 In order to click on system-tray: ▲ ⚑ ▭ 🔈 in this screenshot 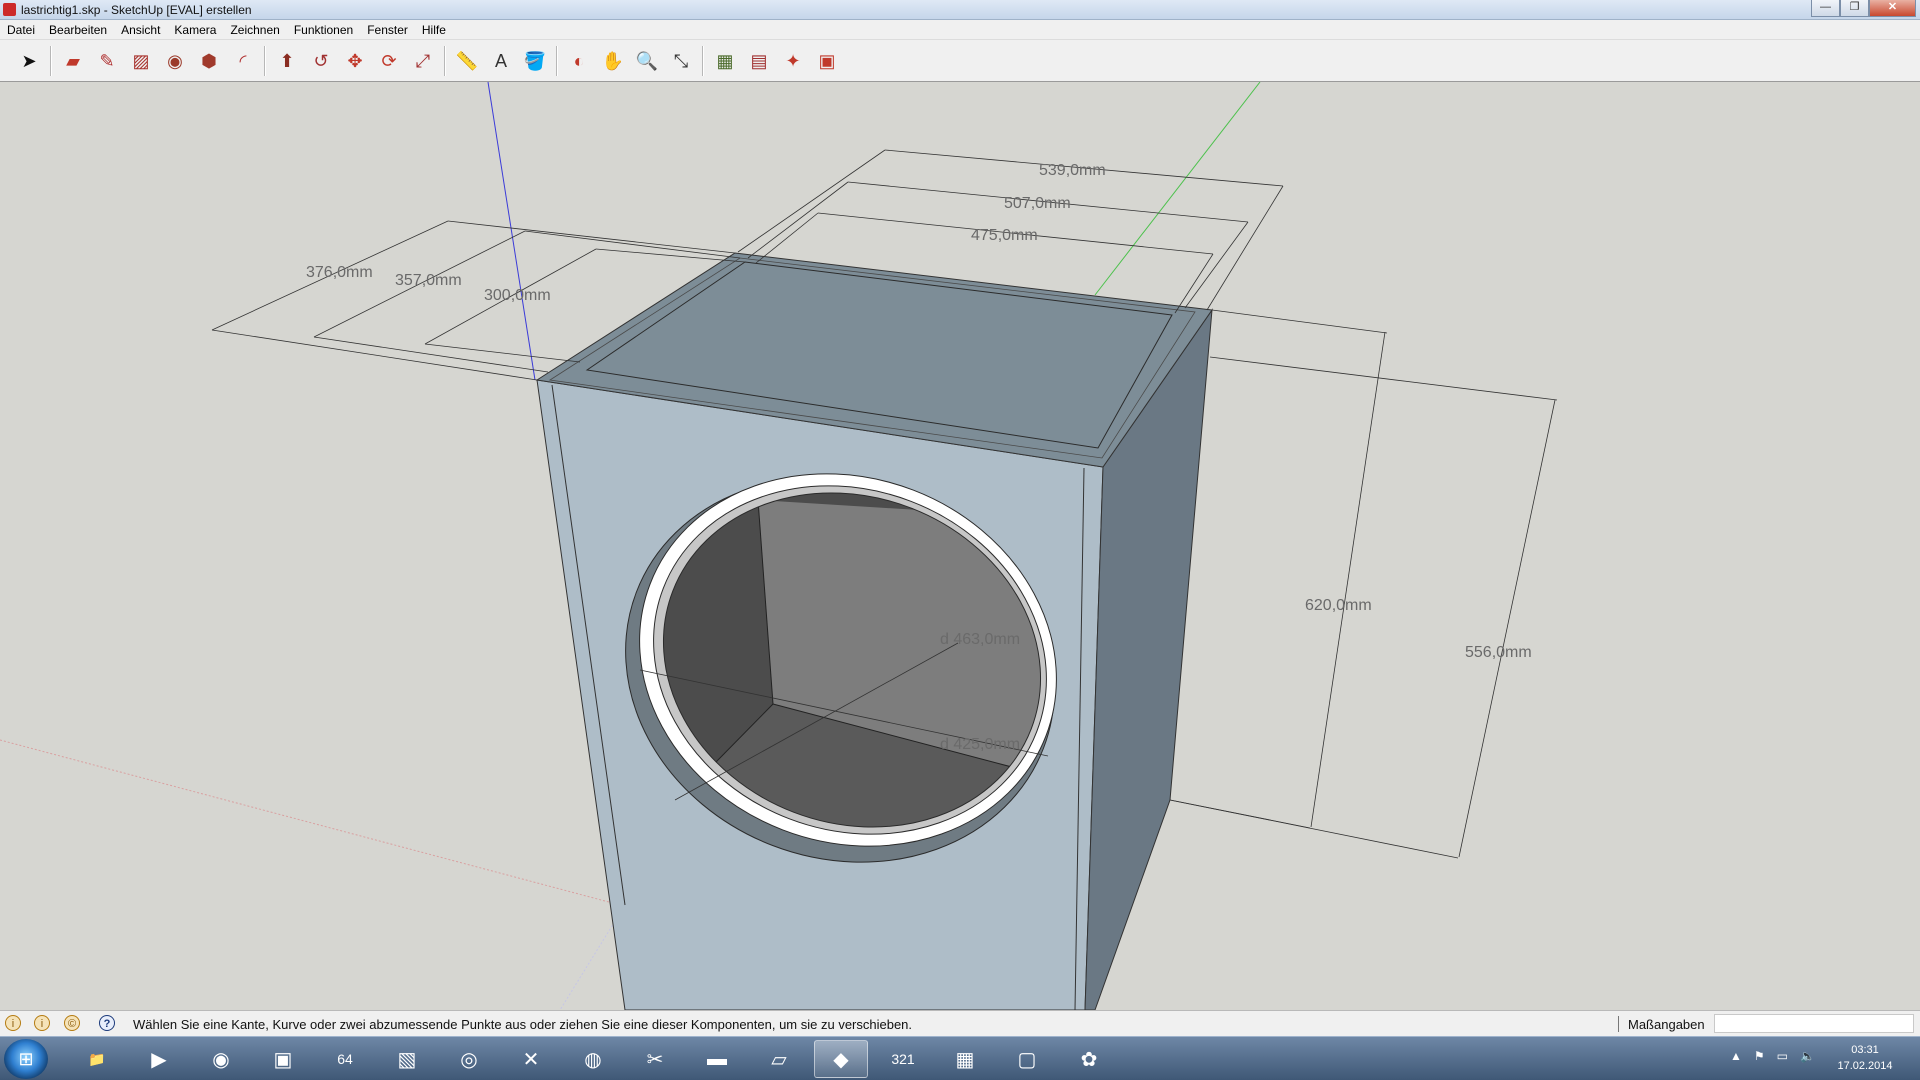, I will do `click(1772, 1056)`.